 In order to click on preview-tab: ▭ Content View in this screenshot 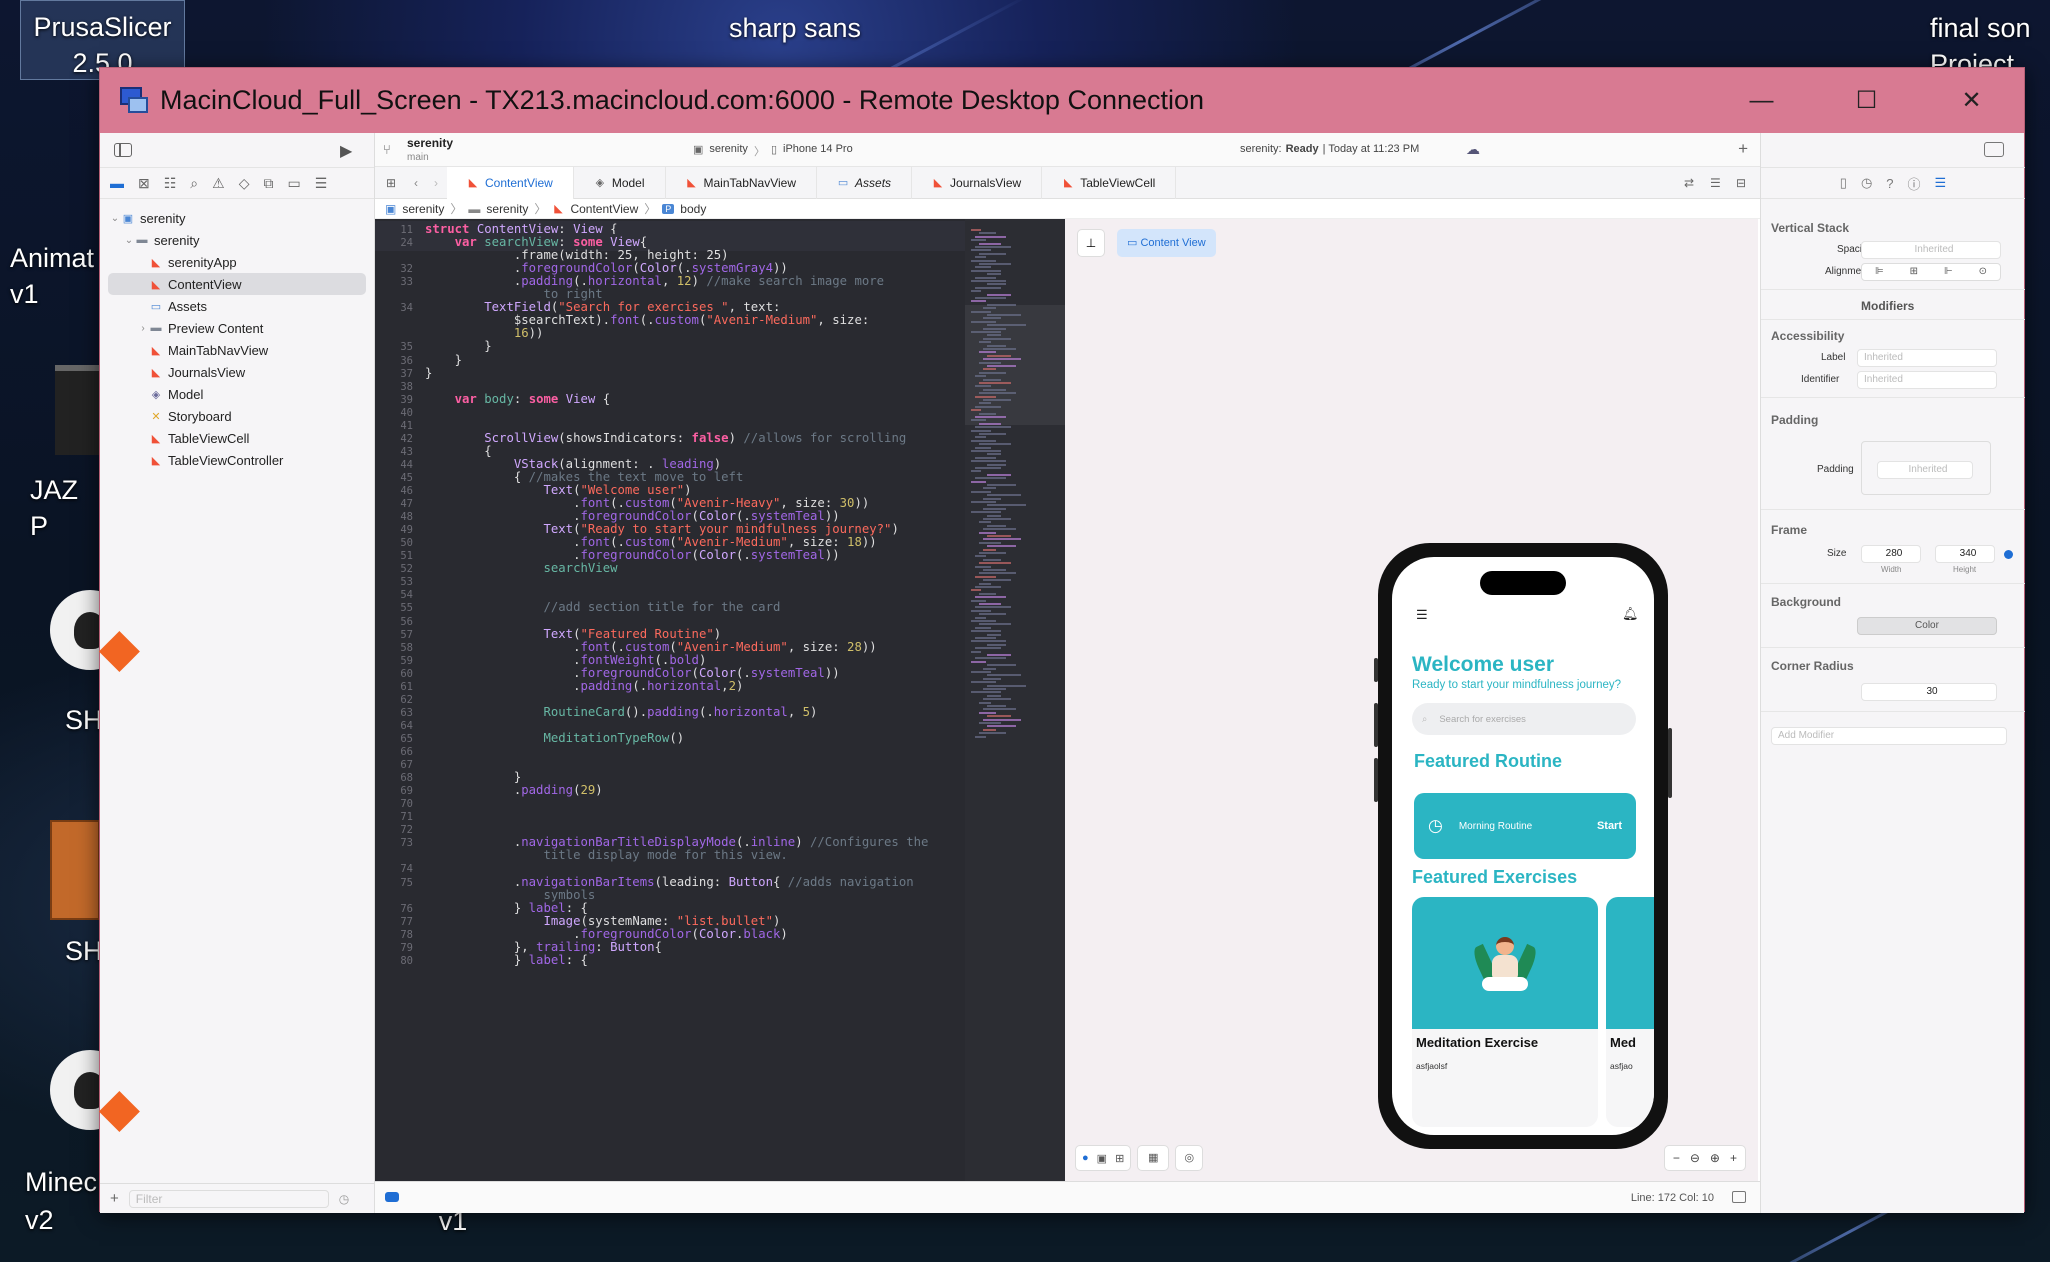, I will do `click(1166, 243)`.